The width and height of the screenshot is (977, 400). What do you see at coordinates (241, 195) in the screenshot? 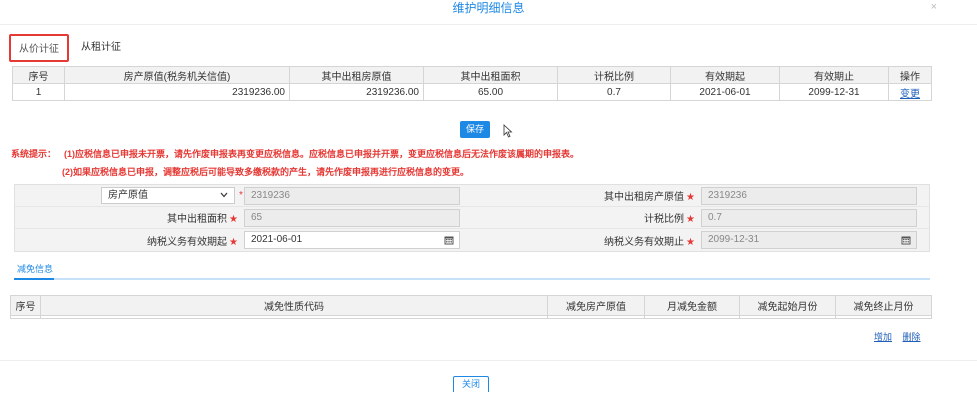
I see `required-mark: *` at bounding box center [241, 195].